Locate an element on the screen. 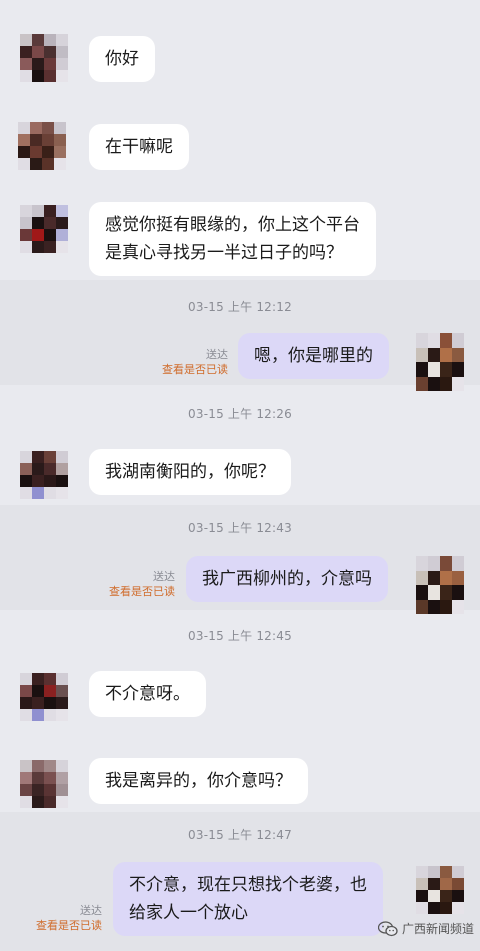  message-text-line: 给家人一个放心 is located at coordinates (188, 913).